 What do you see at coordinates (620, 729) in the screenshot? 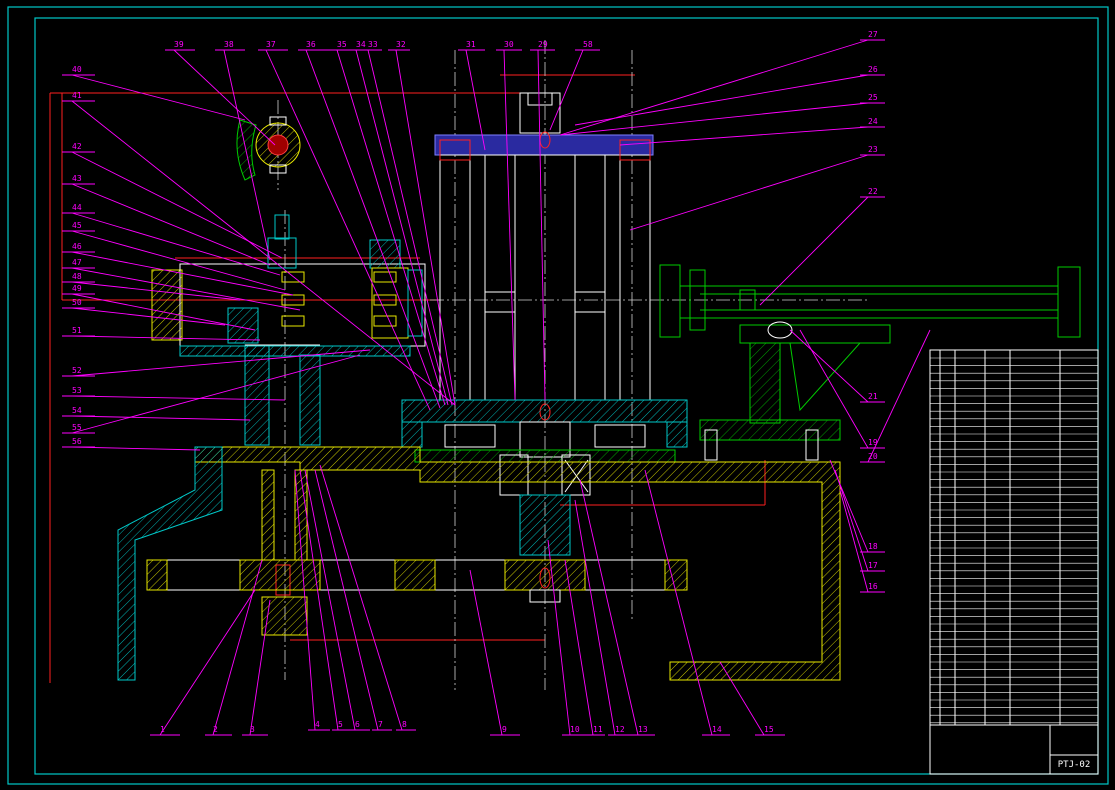
I see `balloon-12: 12` at bounding box center [620, 729].